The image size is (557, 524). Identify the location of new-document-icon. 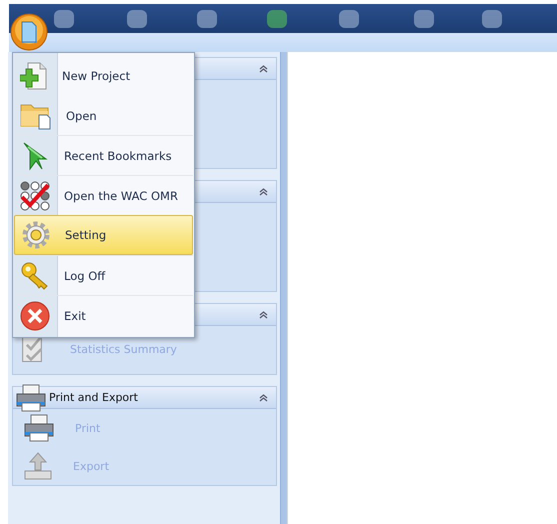
(34, 75).